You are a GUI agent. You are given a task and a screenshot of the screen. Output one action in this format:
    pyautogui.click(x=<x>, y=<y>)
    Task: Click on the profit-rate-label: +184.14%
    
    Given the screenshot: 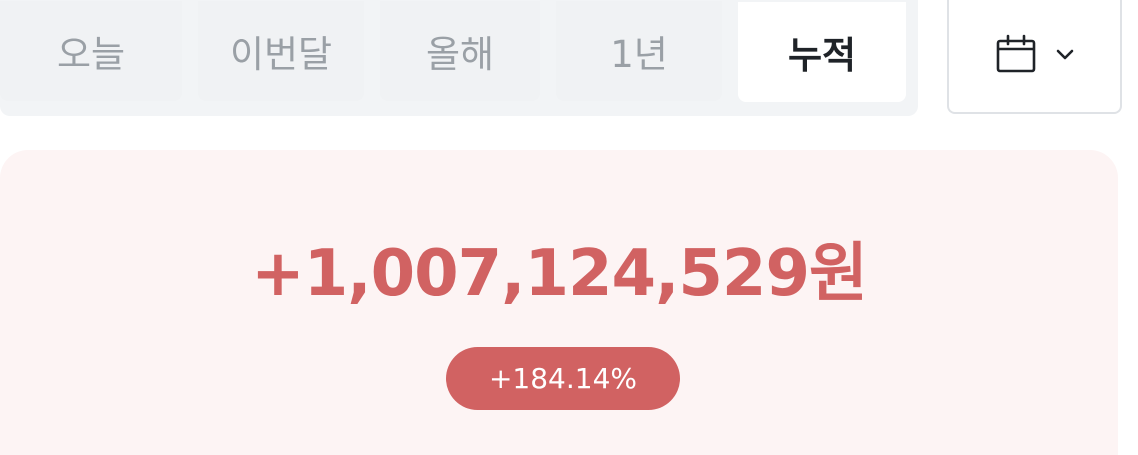 What is the action you would take?
    pyautogui.click(x=563, y=378)
    